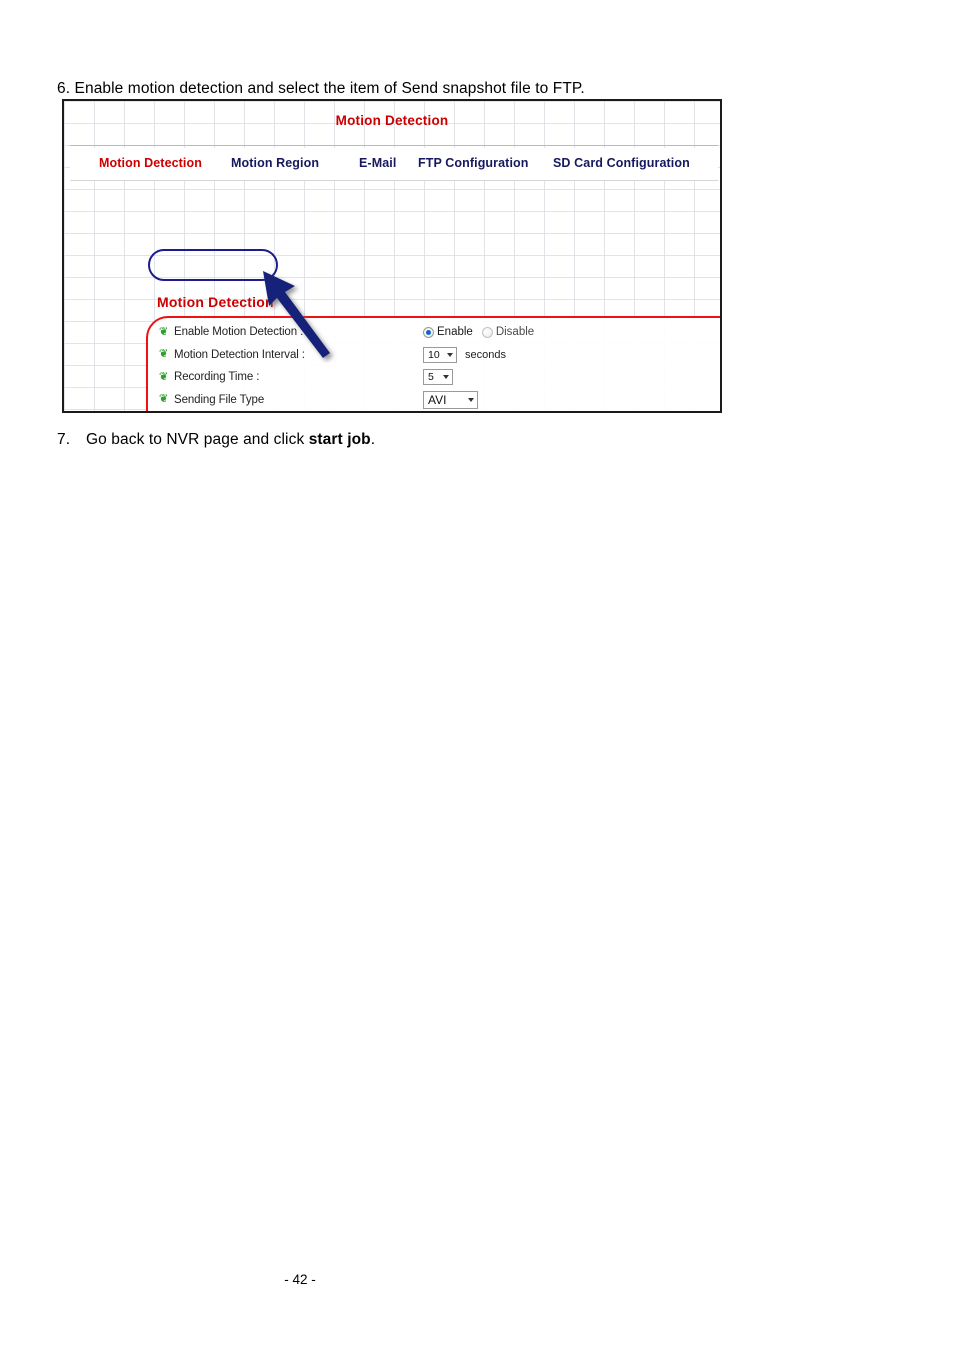 The height and width of the screenshot is (1350, 954). Describe the element at coordinates (64, 439) in the screenshot. I see `step-7-number: 7.` at that location.